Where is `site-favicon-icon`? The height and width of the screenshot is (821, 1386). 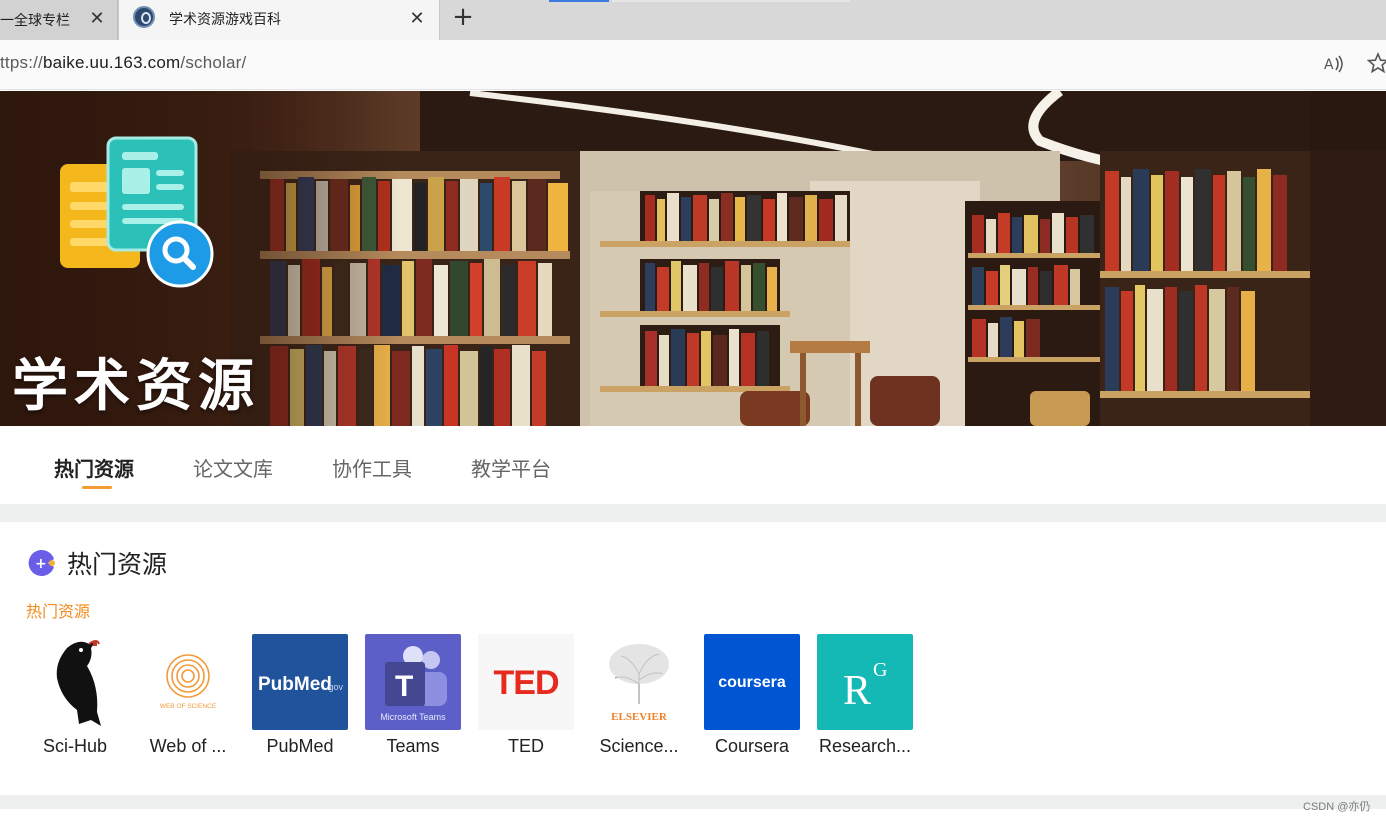 site-favicon-icon is located at coordinates (144, 17).